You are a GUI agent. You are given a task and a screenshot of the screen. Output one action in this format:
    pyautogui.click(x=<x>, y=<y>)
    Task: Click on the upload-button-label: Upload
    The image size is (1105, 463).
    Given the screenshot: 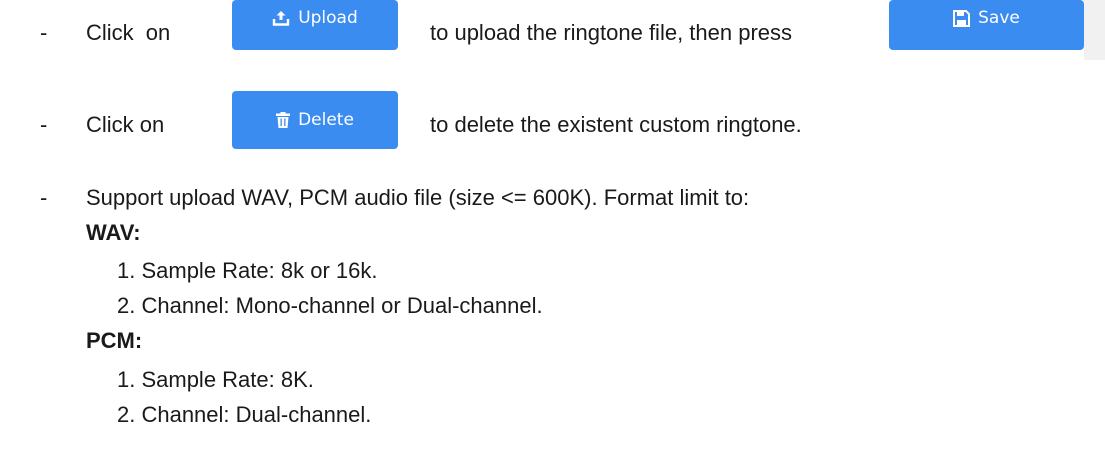 What is the action you would take?
    pyautogui.click(x=328, y=18)
    